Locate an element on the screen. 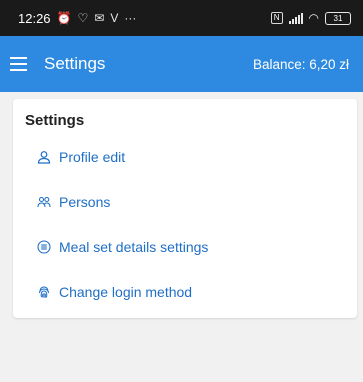 The height and width of the screenshot is (382, 363). menu-item-label: Meal set details settings is located at coordinates (134, 246).